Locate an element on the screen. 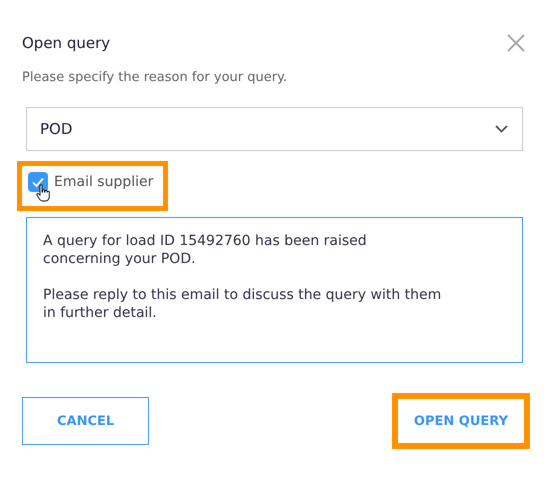  reason-select: POD is located at coordinates (274, 129).